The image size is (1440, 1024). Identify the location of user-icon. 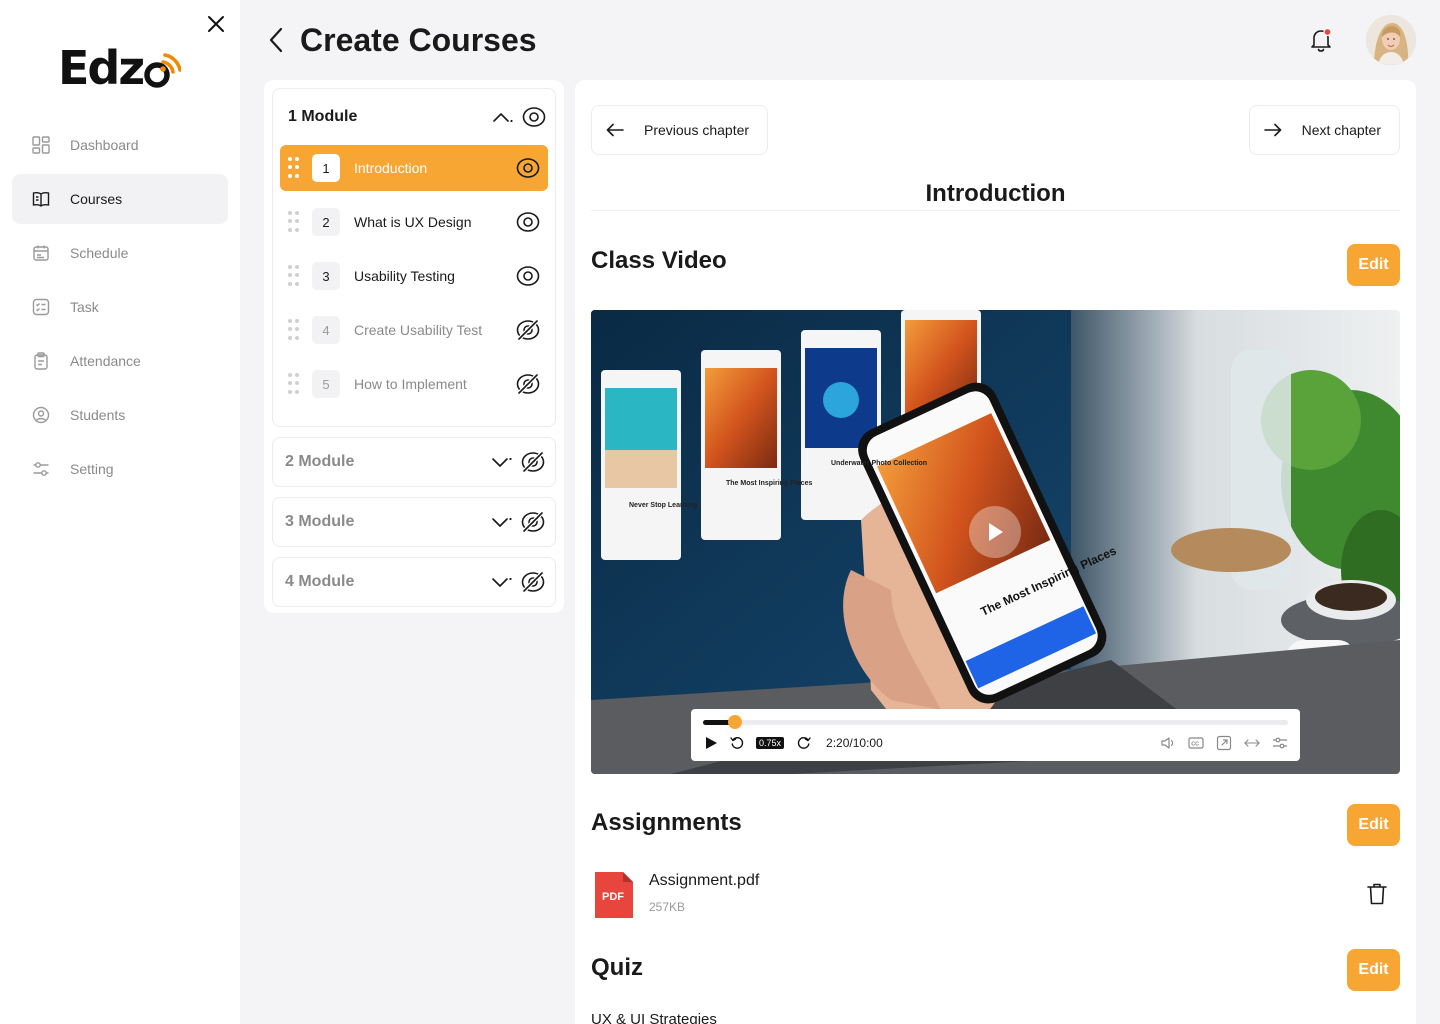
(41, 415).